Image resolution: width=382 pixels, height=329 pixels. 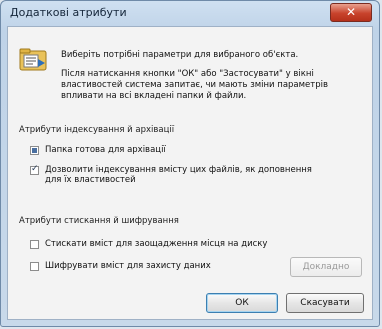 I want to click on archive-checkbox, so click(x=34, y=150).